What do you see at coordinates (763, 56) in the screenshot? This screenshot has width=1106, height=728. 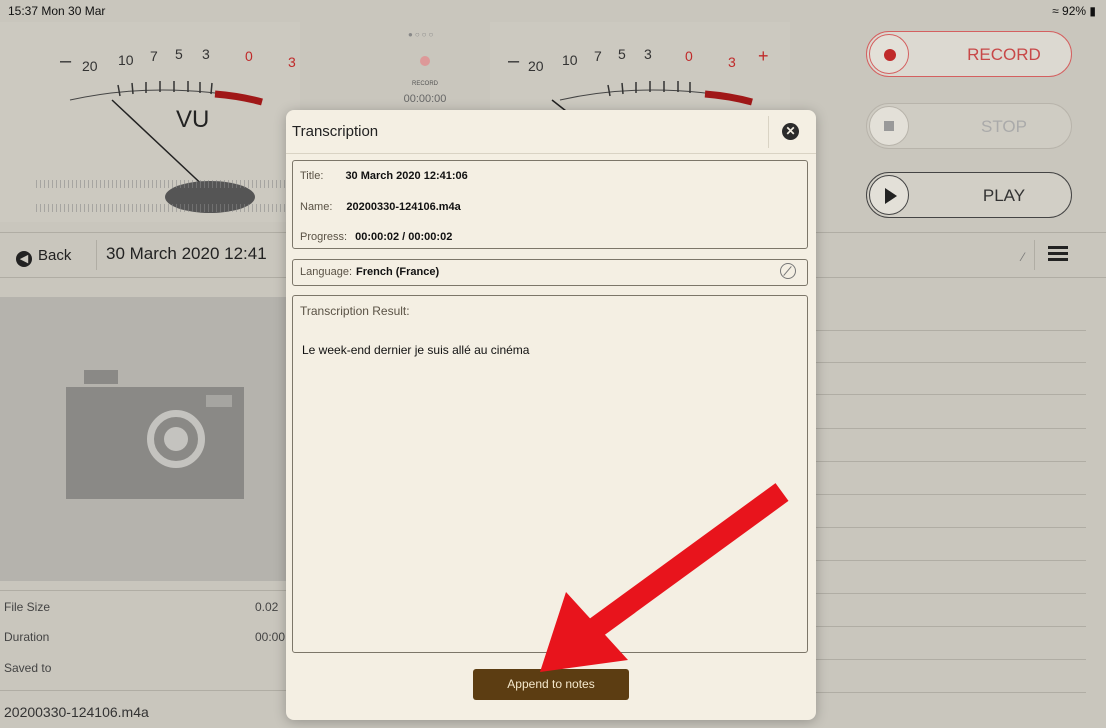 I see `vu-plus: +` at bounding box center [763, 56].